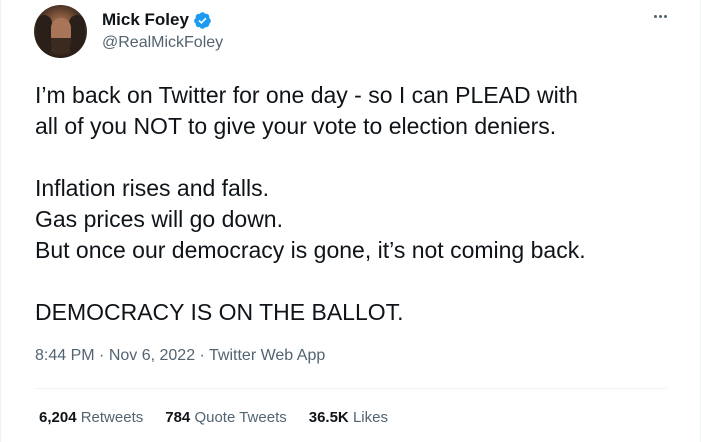 This screenshot has height=442, width=701. What do you see at coordinates (58, 417) in the screenshot?
I see `retweets-count: 6,204` at bounding box center [58, 417].